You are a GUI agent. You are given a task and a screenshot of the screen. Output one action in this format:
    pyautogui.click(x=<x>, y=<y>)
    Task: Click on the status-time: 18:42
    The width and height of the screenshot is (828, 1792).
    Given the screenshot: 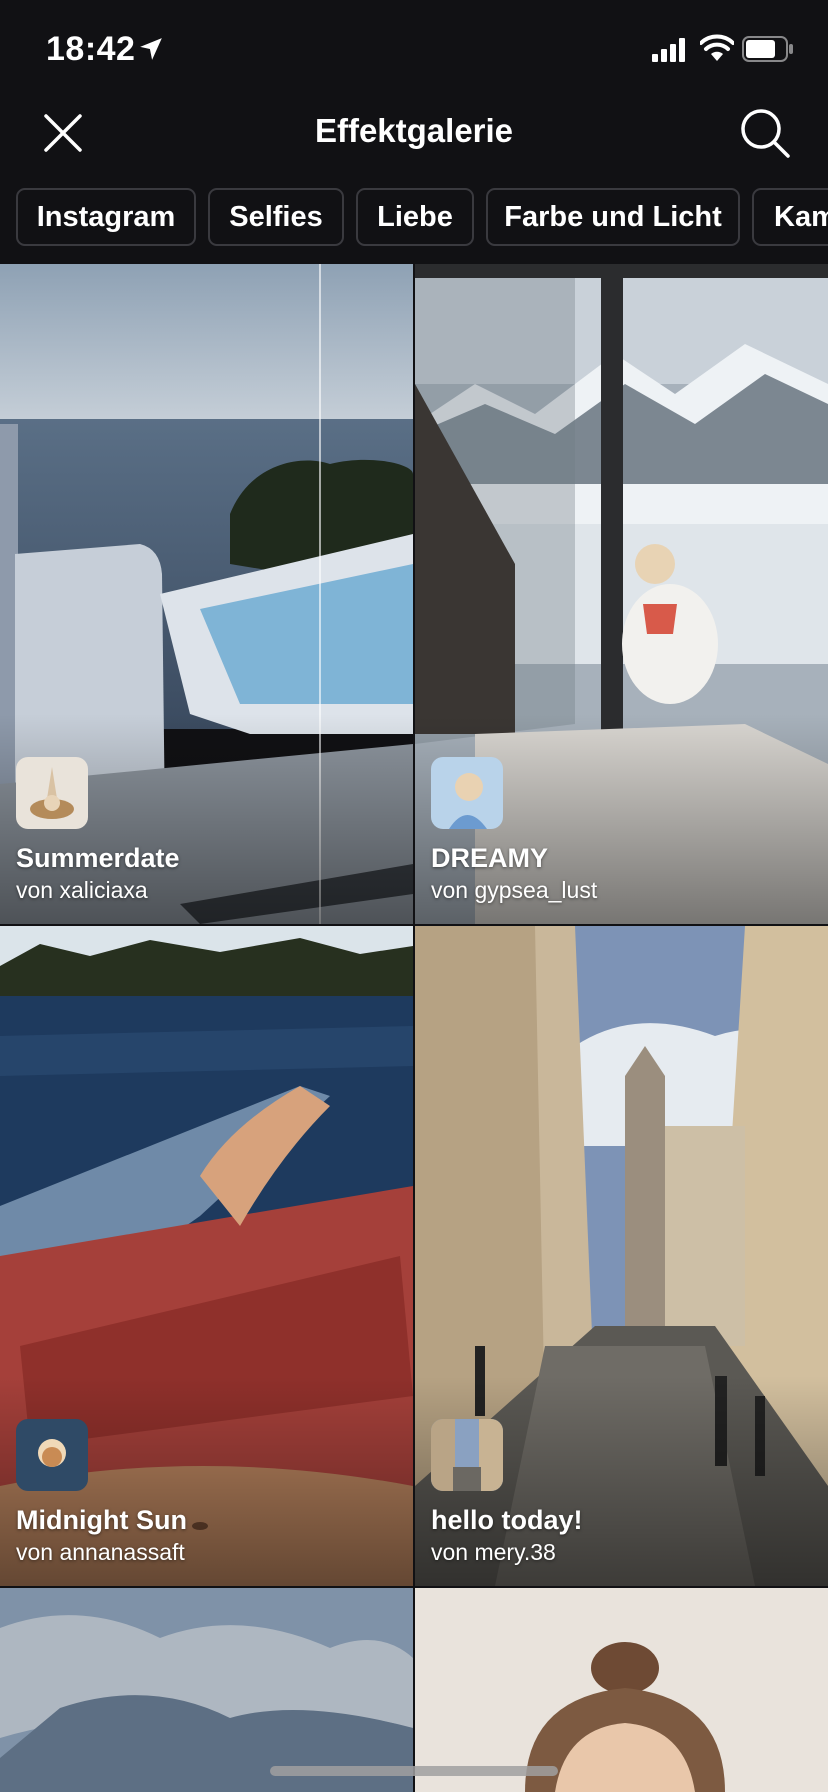 What is the action you would take?
    pyautogui.click(x=91, y=49)
    